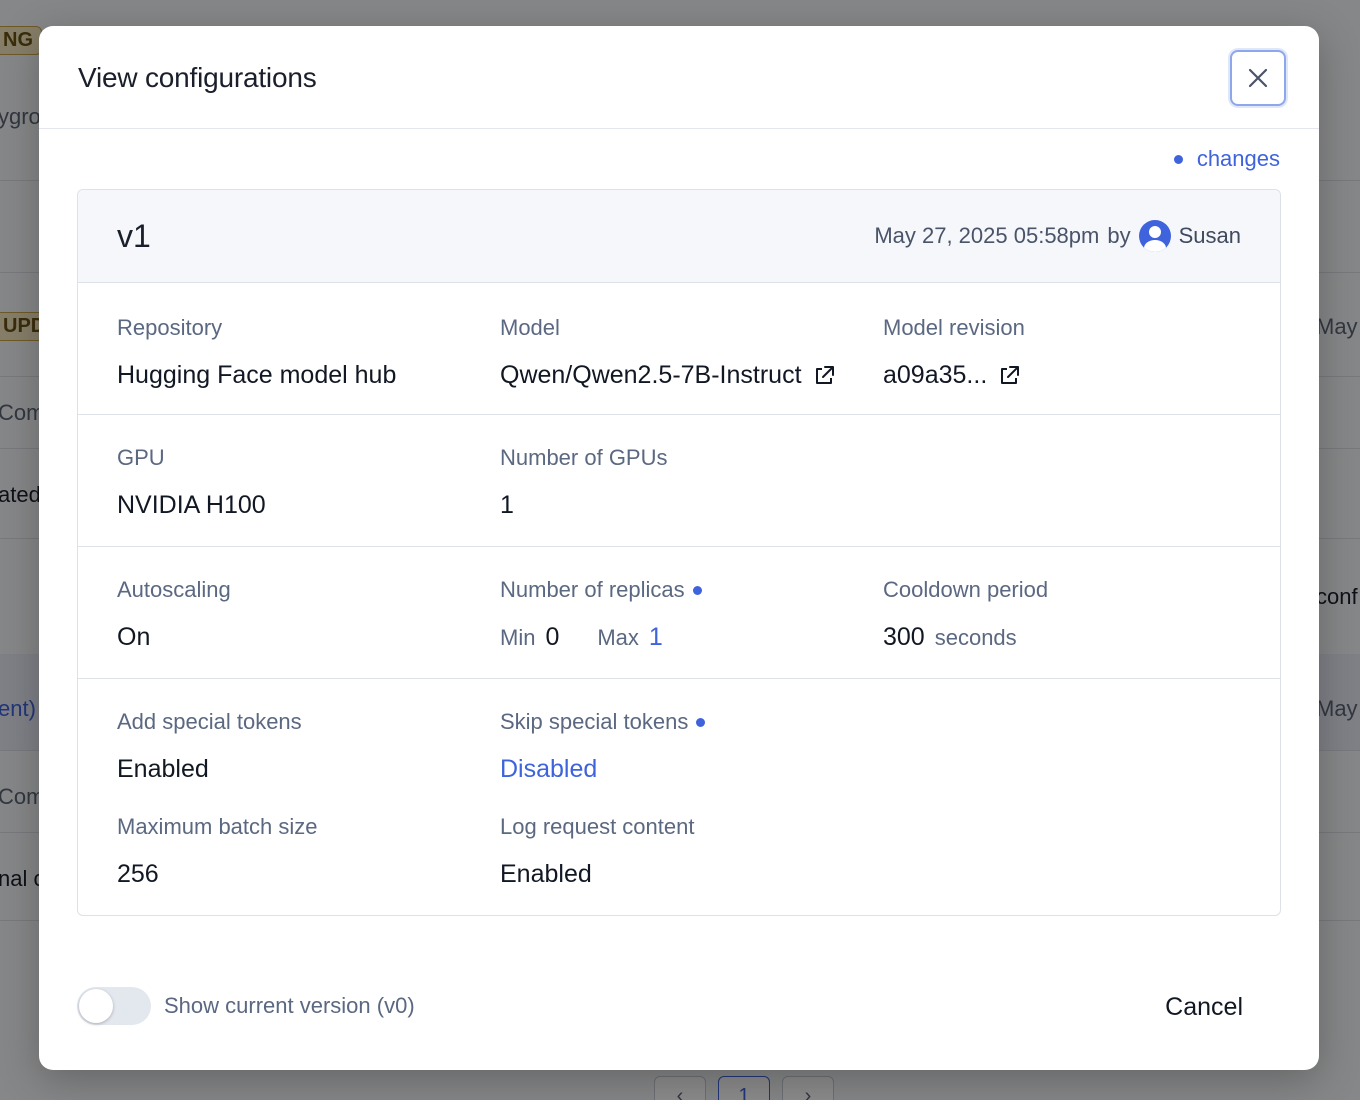 The height and width of the screenshot is (1100, 1360). I want to click on cooldown-value: 300, so click(904, 637).